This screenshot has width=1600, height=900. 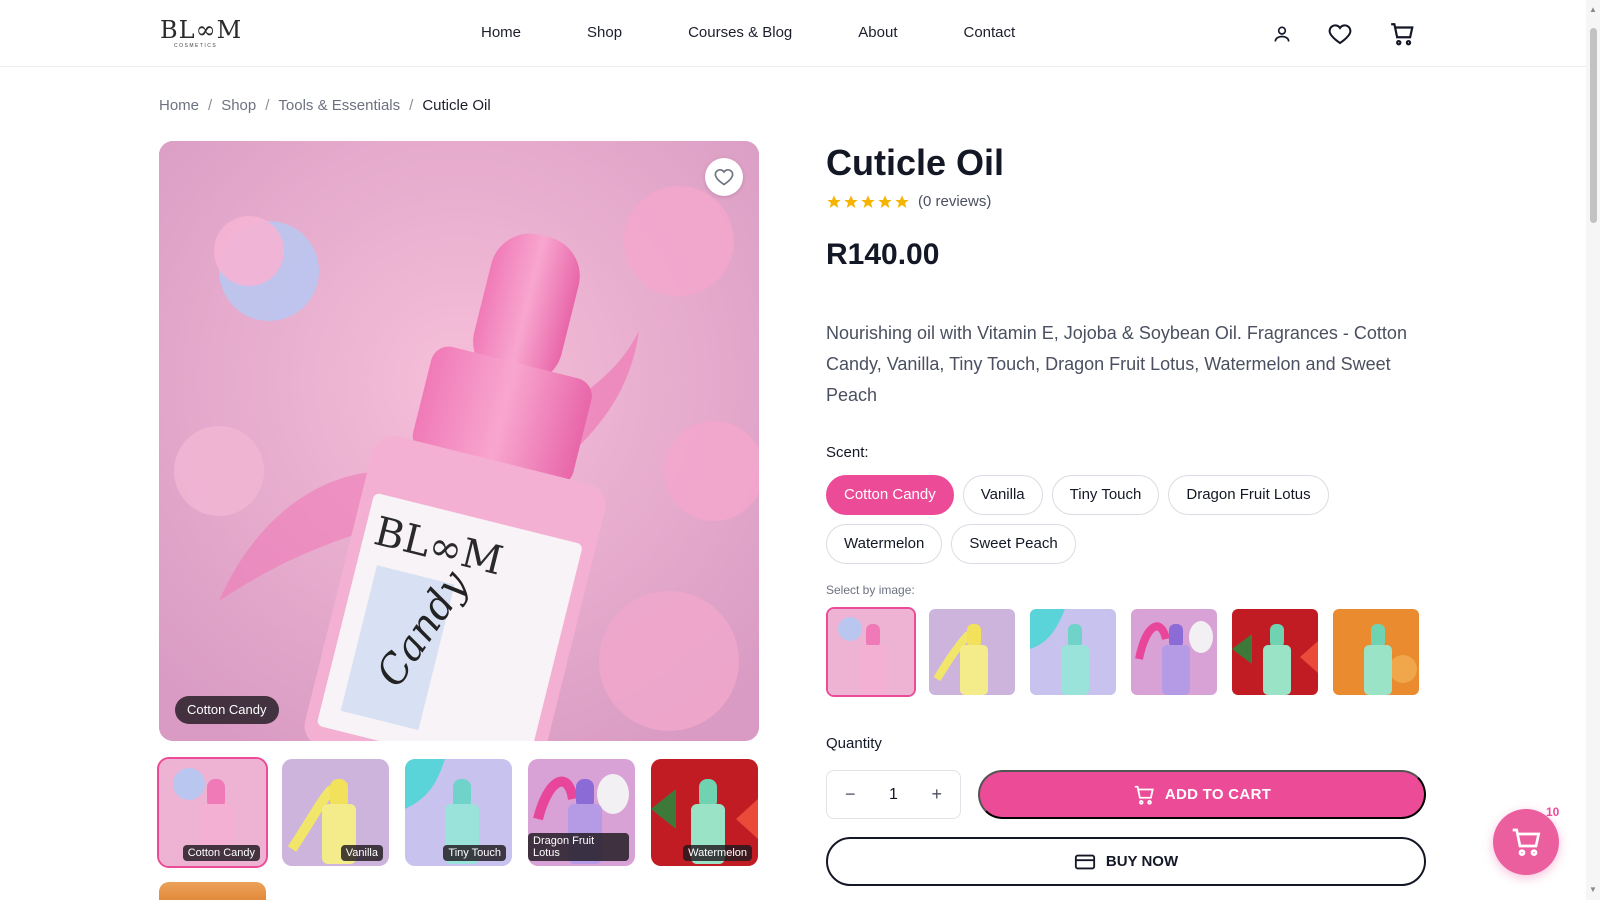 I want to click on star-rating, so click(x=868, y=202).